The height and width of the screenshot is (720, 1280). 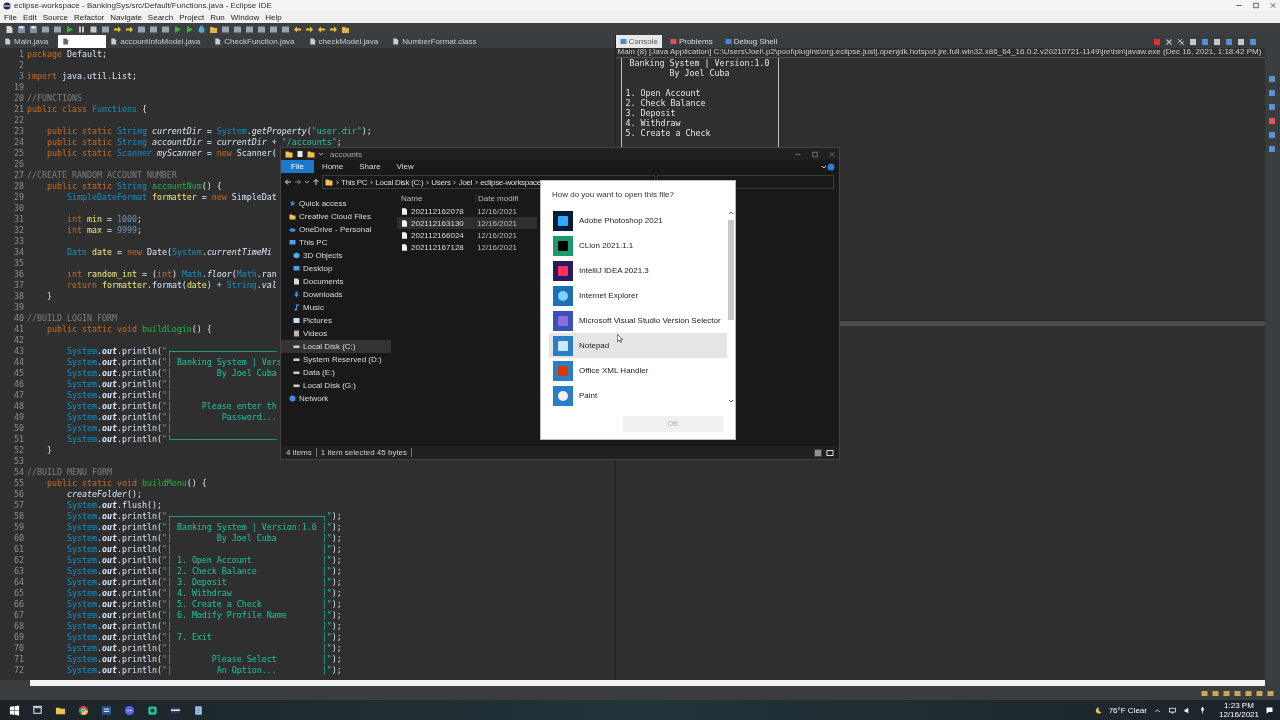 What do you see at coordinates (336, 281) in the screenshot?
I see `nav-item: Documents` at bounding box center [336, 281].